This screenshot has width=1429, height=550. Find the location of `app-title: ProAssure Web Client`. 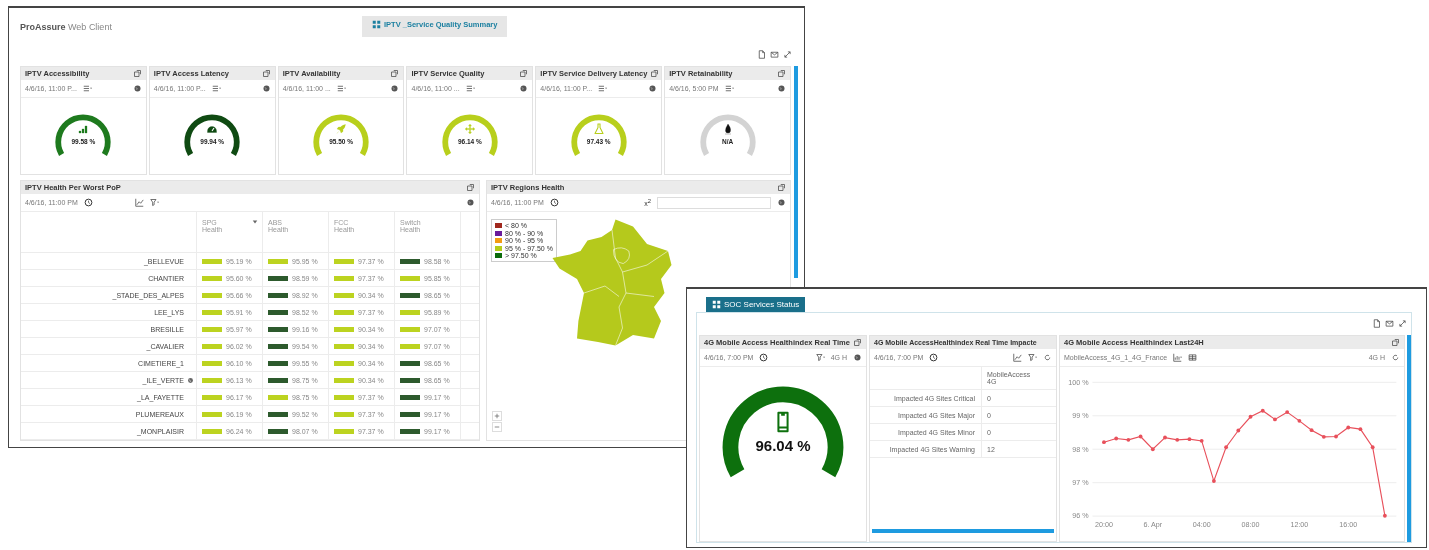

app-title: ProAssure Web Client is located at coordinates (66, 27).